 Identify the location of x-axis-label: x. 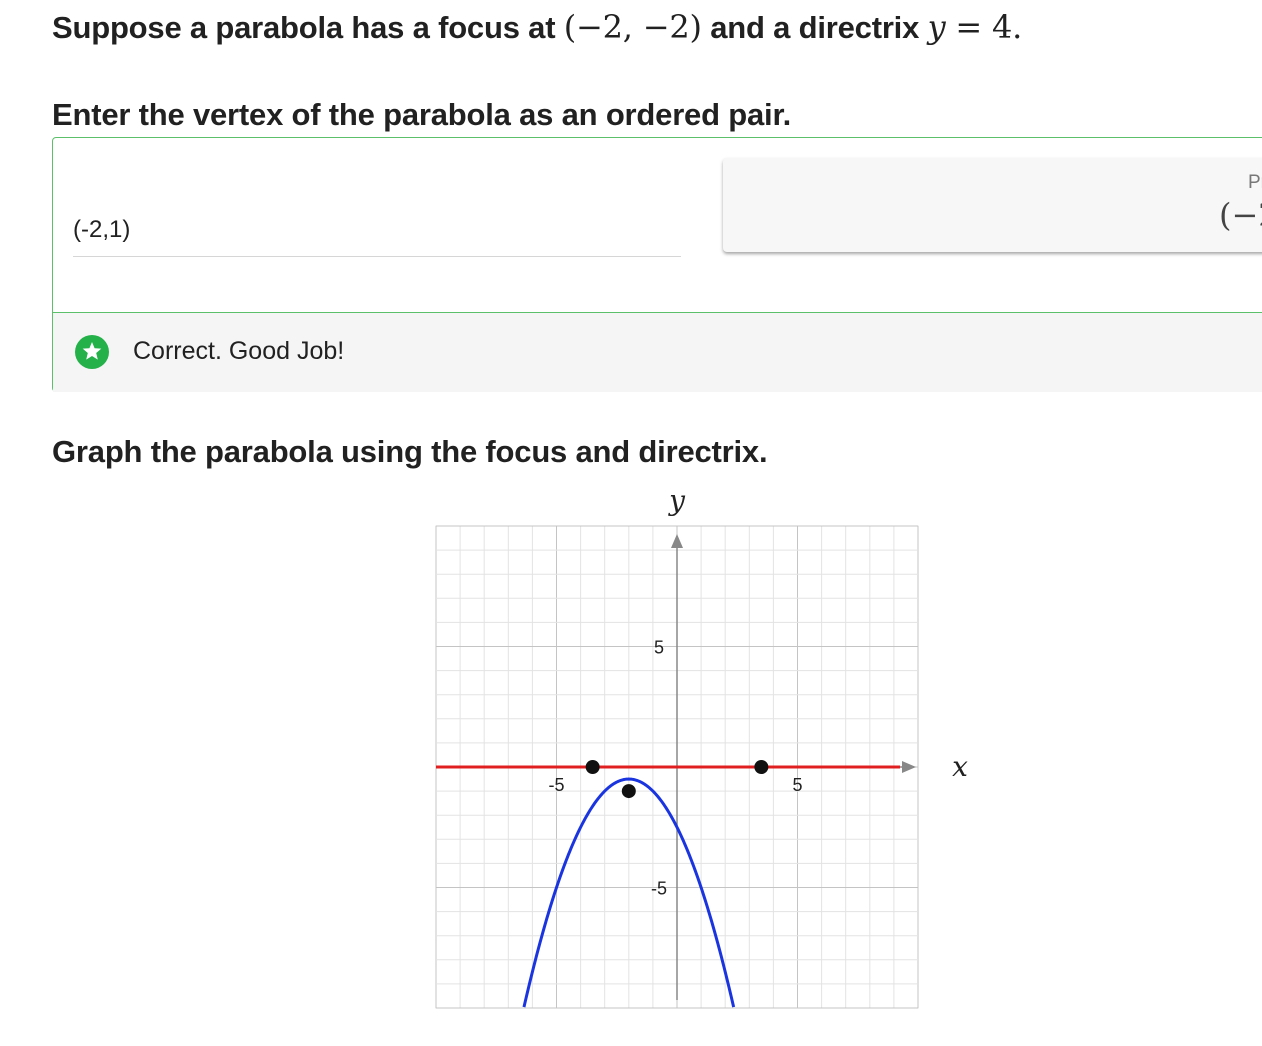
(960, 766).